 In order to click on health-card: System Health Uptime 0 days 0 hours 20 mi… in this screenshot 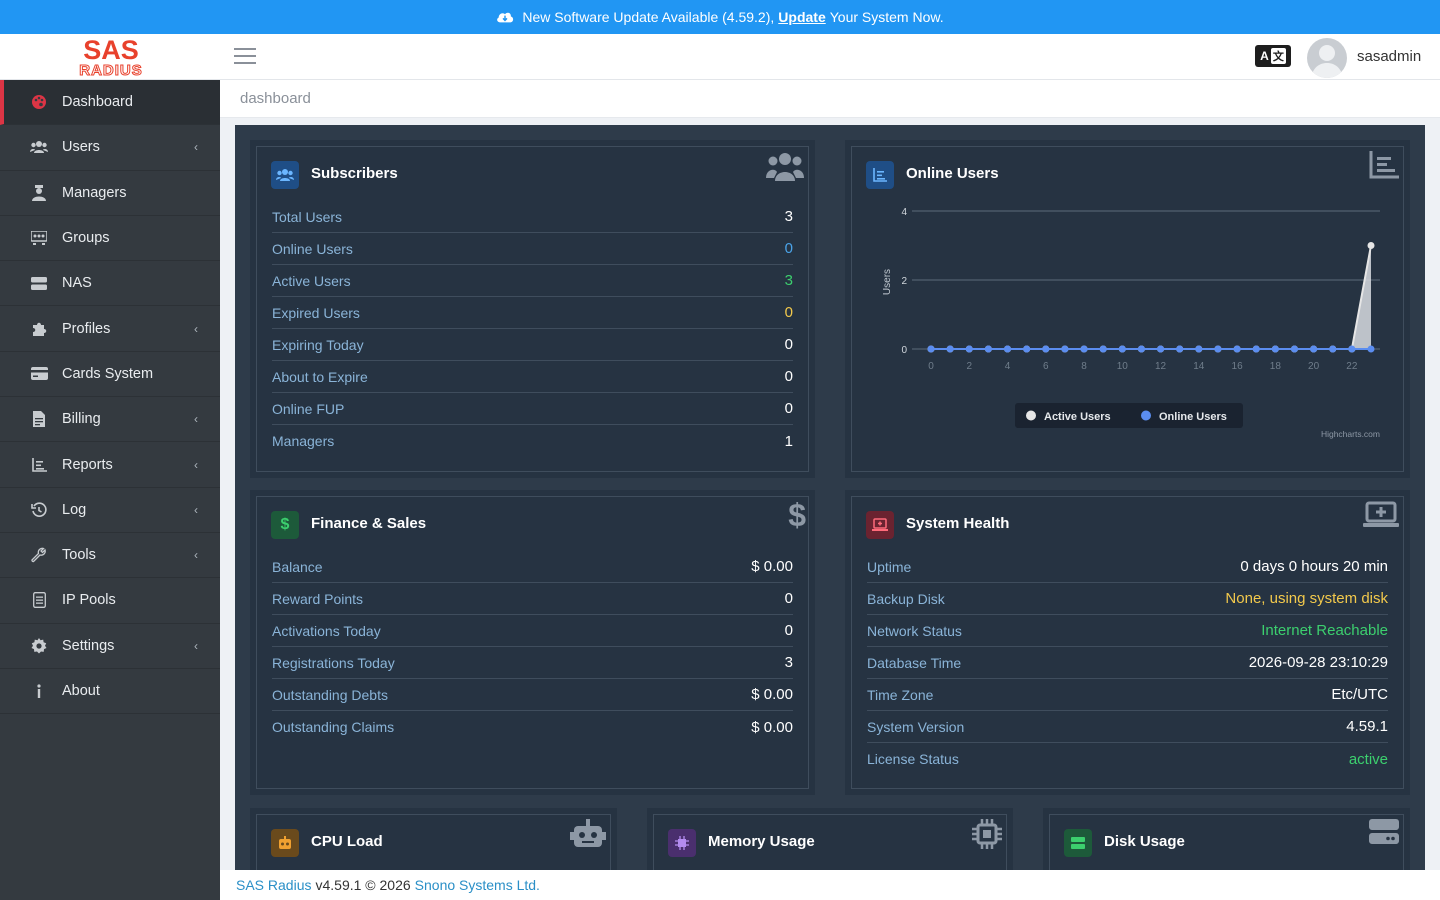, I will do `click(1127, 642)`.